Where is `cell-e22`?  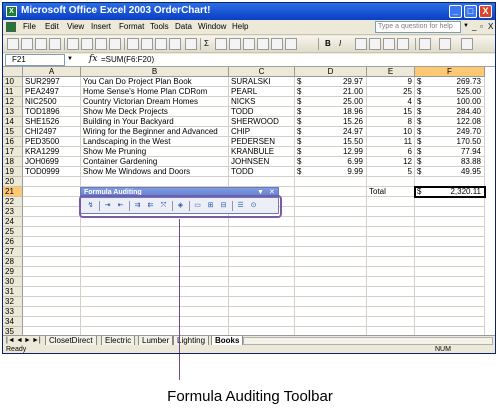 cell-e22 is located at coordinates (391, 202).